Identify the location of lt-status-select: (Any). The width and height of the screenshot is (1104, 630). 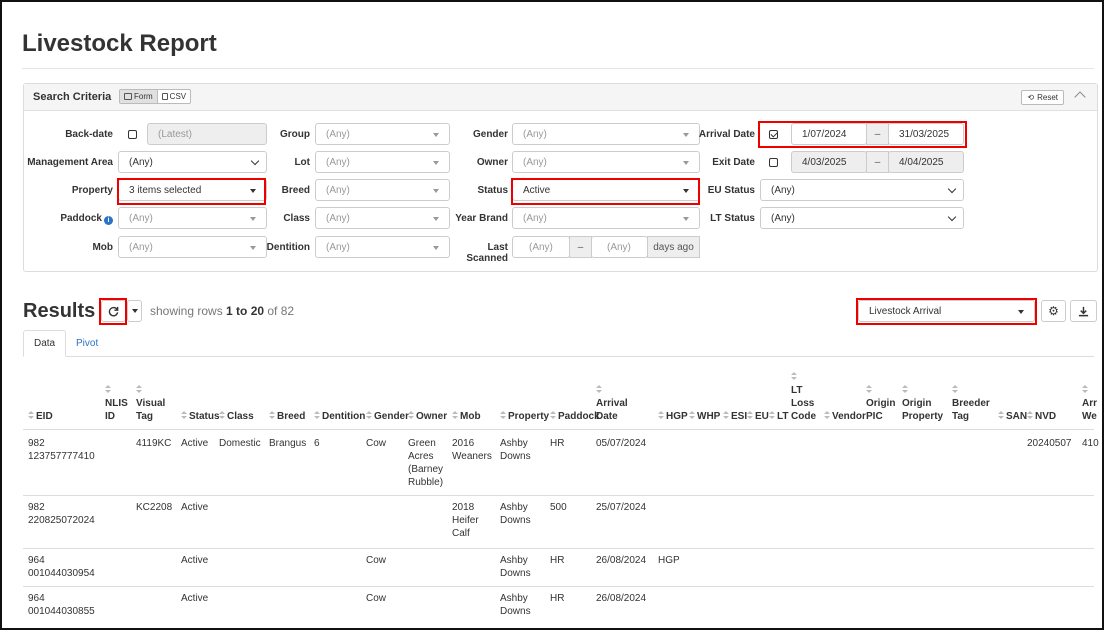
(862, 218).